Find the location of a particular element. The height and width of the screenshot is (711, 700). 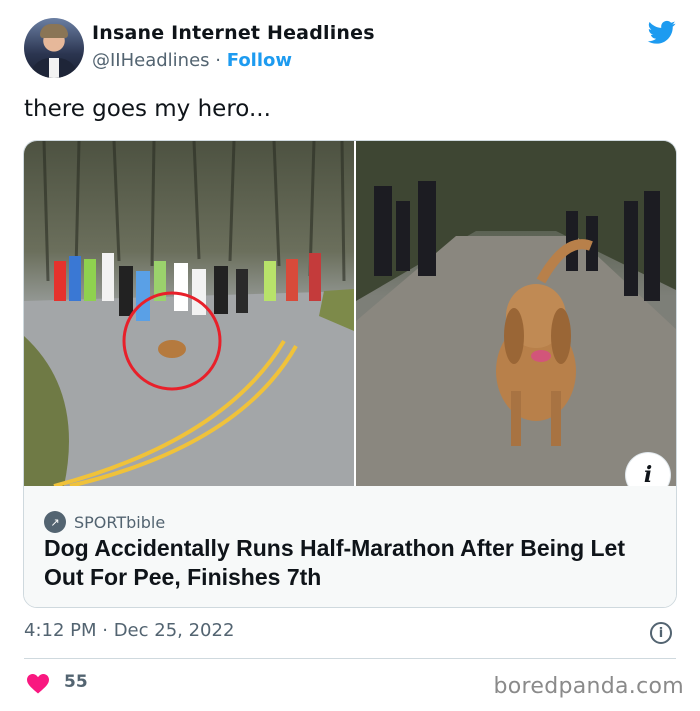

author-name: Insane Internet Headlines is located at coordinates (233, 33).